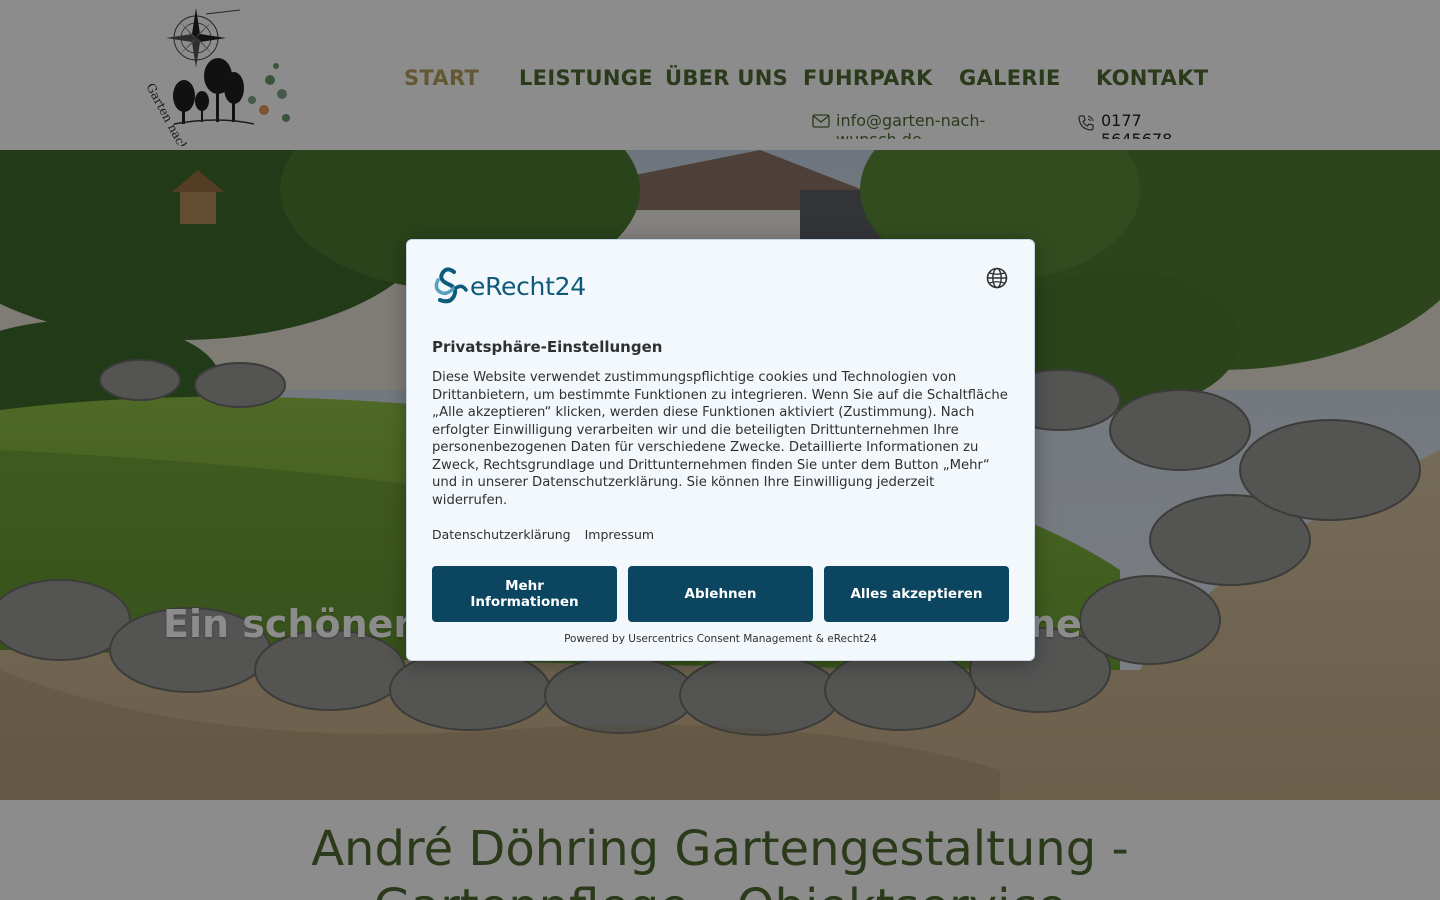 This screenshot has width=1440, height=900. What do you see at coordinates (528, 286) in the screenshot?
I see `erecht24-brand-name: eRecht24` at bounding box center [528, 286].